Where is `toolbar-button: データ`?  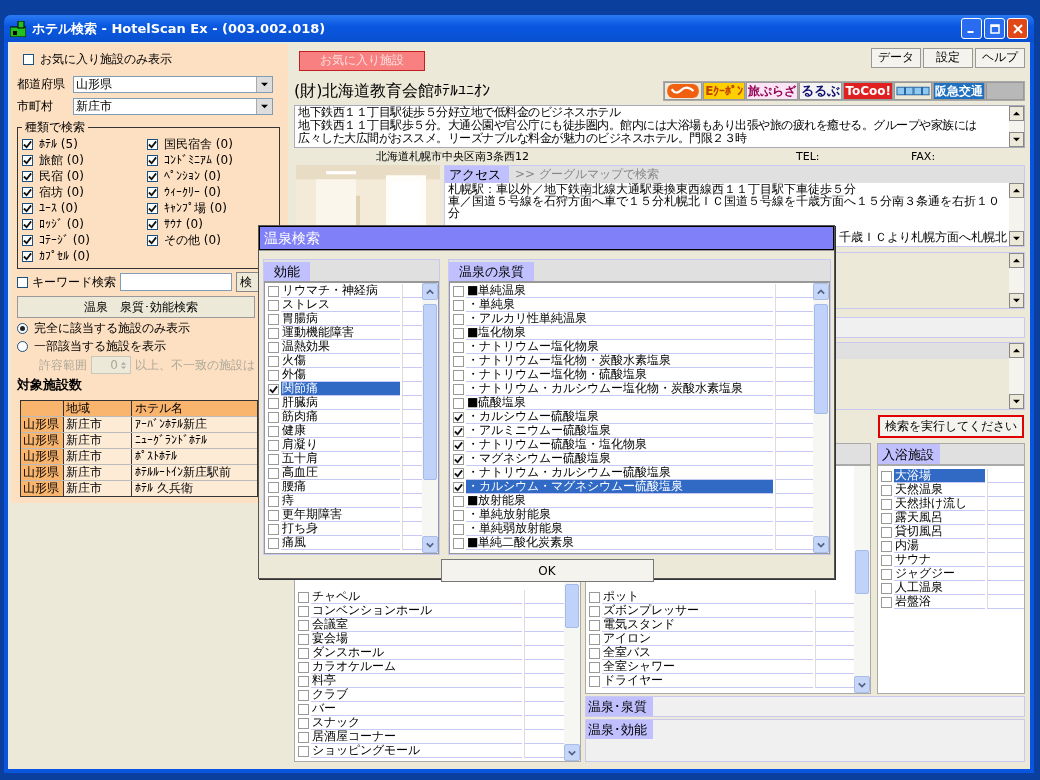 toolbar-button: データ is located at coordinates (896, 57).